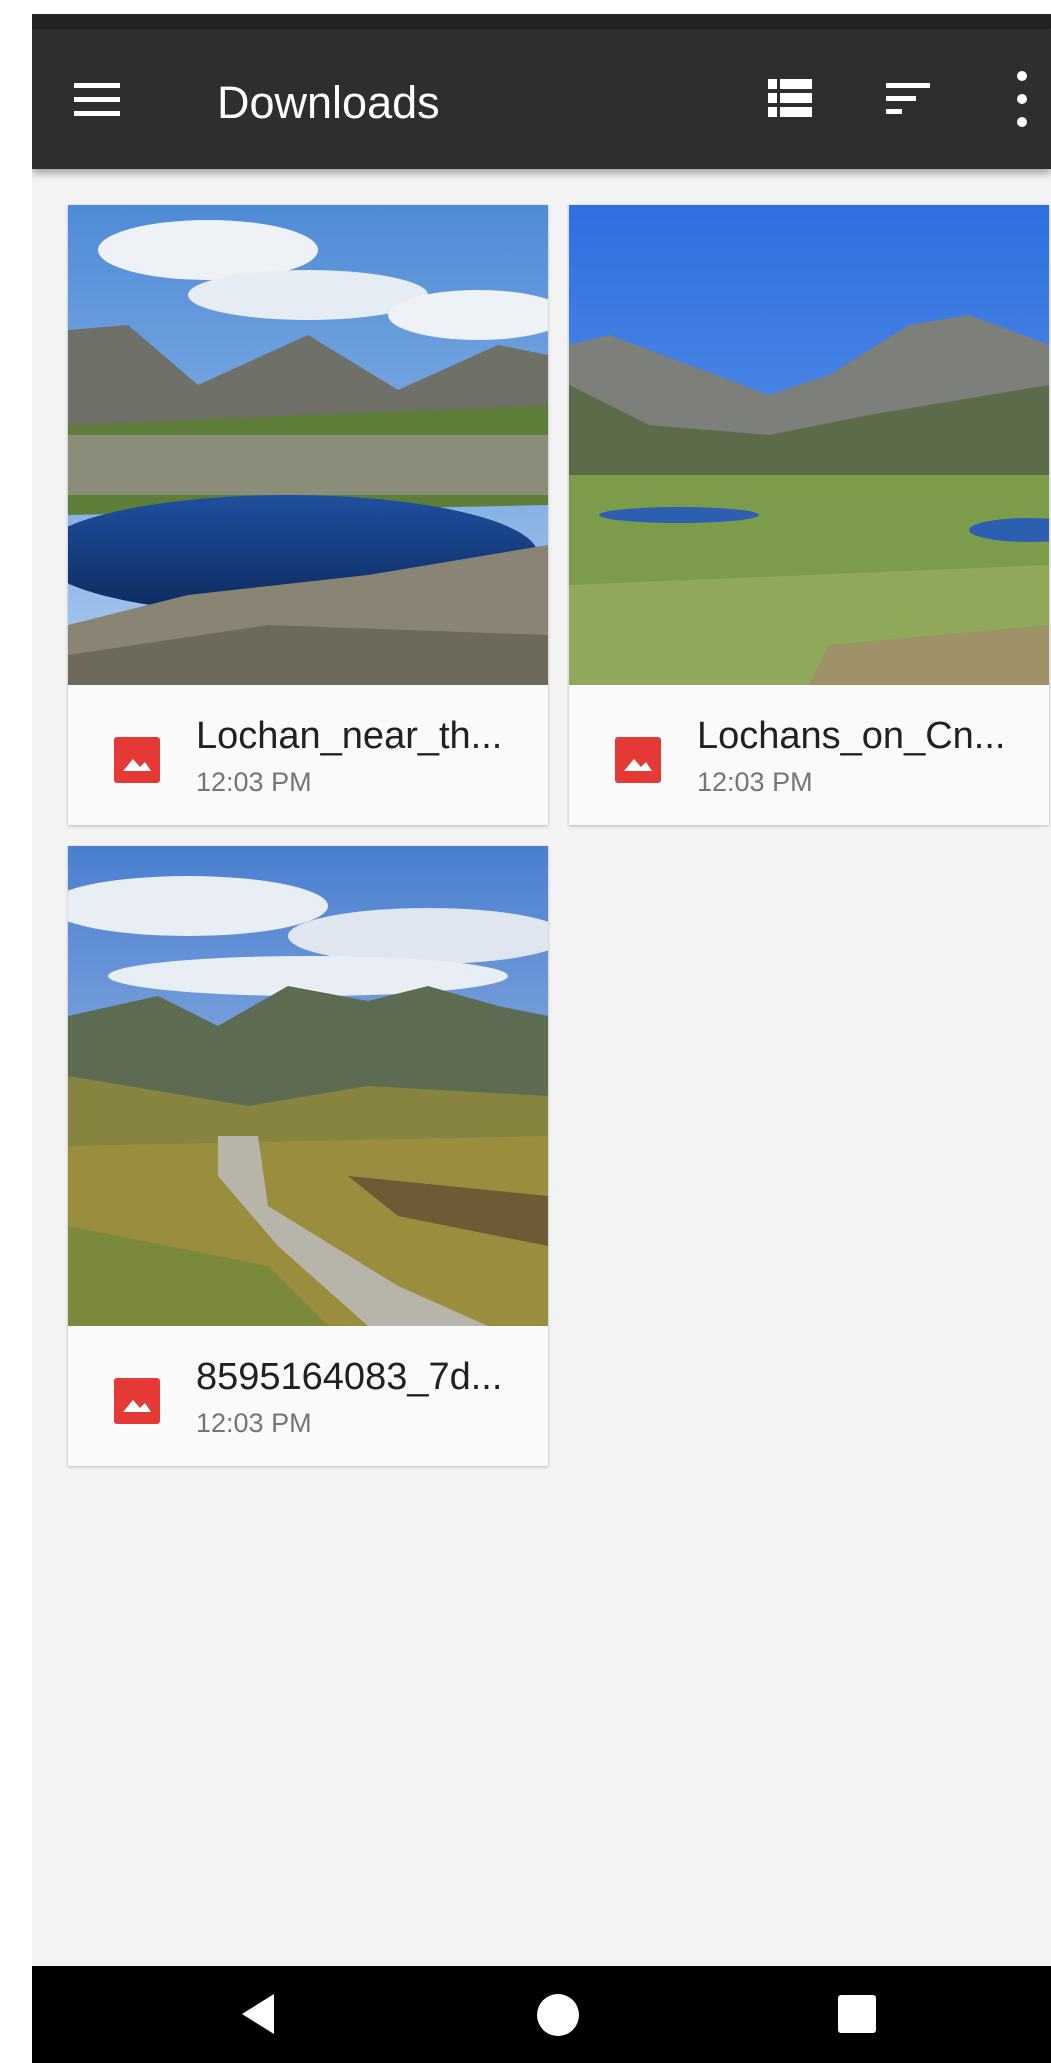 The height and width of the screenshot is (2063, 1051). Describe the element at coordinates (97, 99) in the screenshot. I see `menu-icon` at that location.